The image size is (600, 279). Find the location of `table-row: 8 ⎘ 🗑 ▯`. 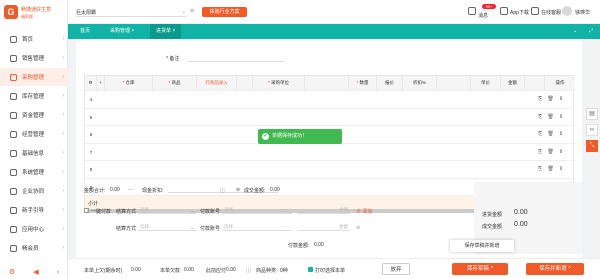

table-row: 8 ⎘ 🗑 ▯ is located at coordinates (330, 169).